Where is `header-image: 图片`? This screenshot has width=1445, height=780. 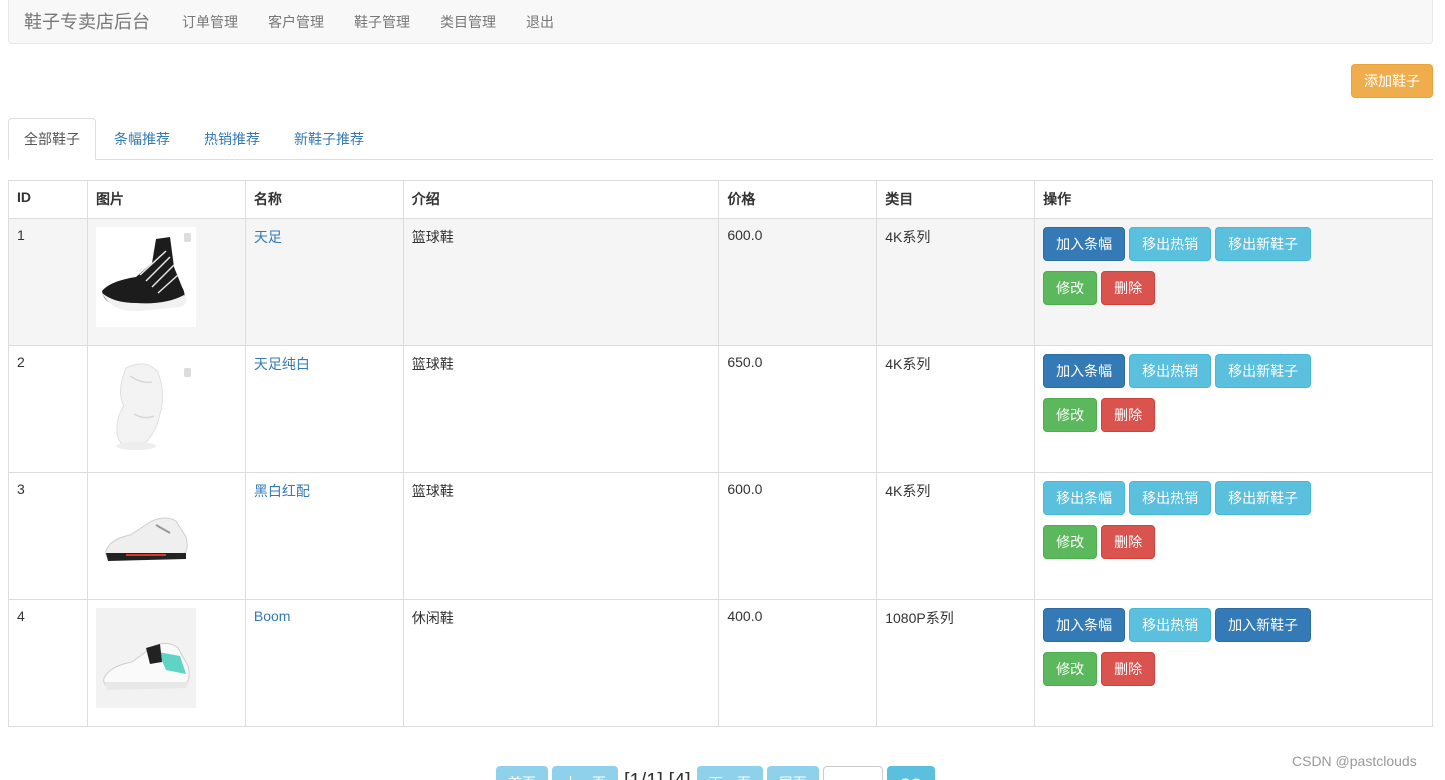 header-image: 图片 is located at coordinates (166, 199).